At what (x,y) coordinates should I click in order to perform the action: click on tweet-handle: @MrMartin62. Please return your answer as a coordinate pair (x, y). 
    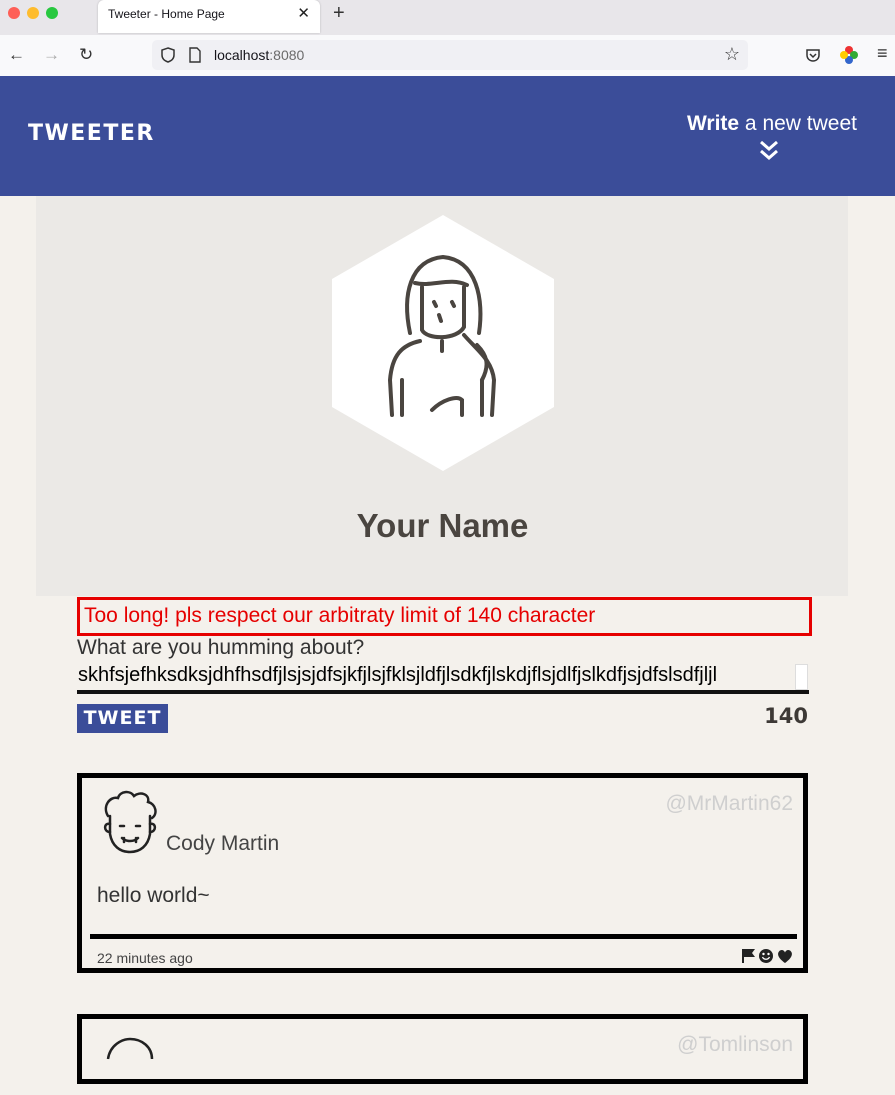
    Looking at the image, I should click on (729, 803).